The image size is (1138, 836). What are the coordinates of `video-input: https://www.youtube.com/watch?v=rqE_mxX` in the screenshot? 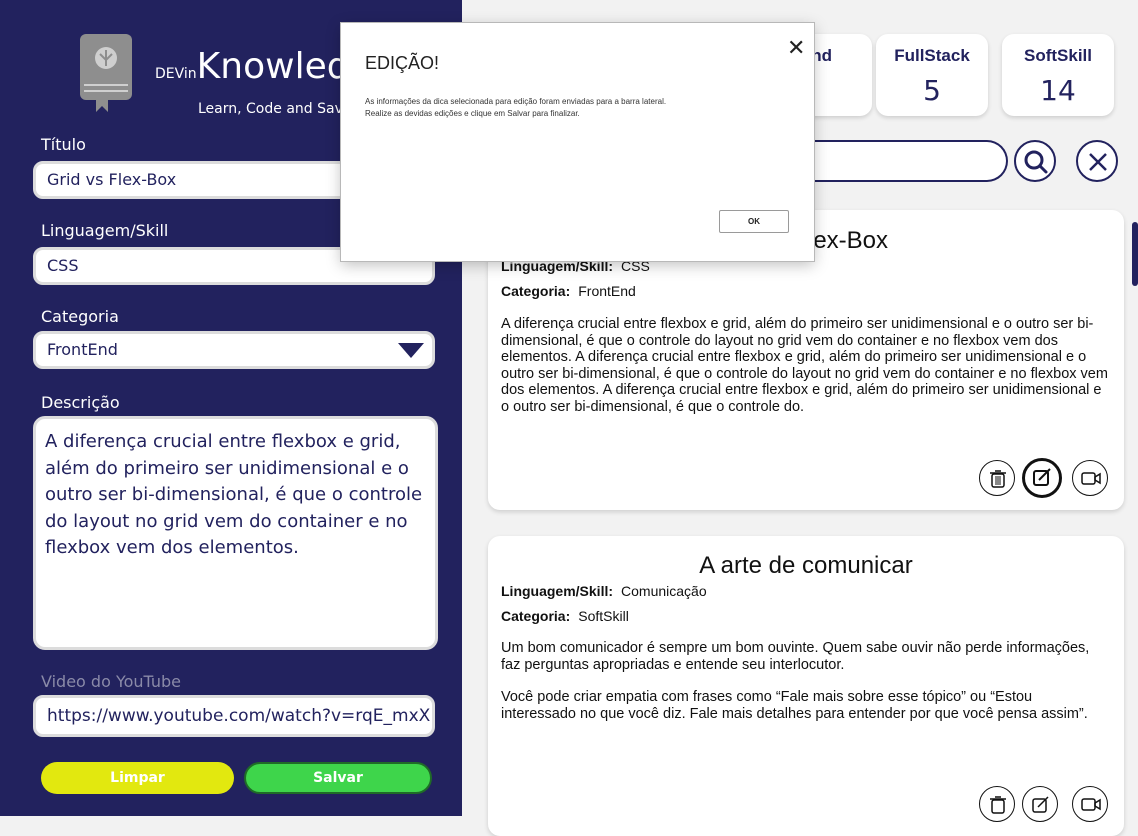 It's located at (234, 716).